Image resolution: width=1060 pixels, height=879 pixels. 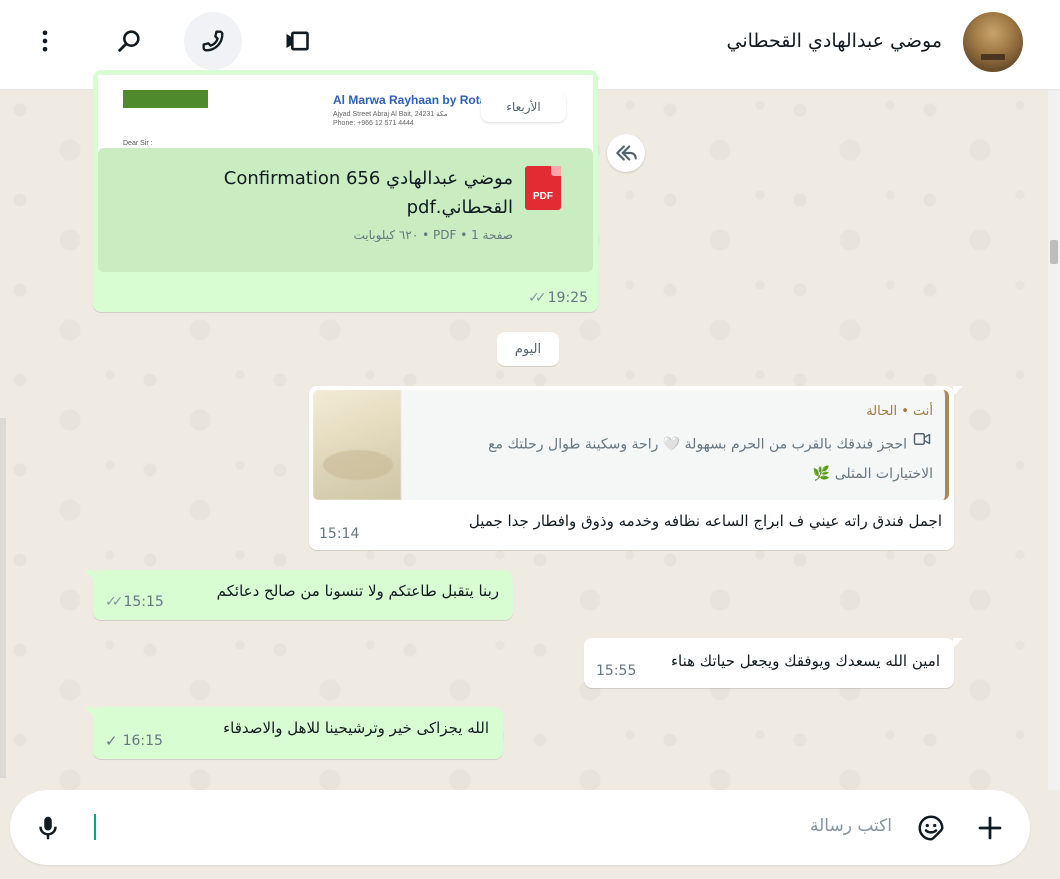 What do you see at coordinates (134, 741) in the screenshot?
I see `message-time: ✓ 16:15` at bounding box center [134, 741].